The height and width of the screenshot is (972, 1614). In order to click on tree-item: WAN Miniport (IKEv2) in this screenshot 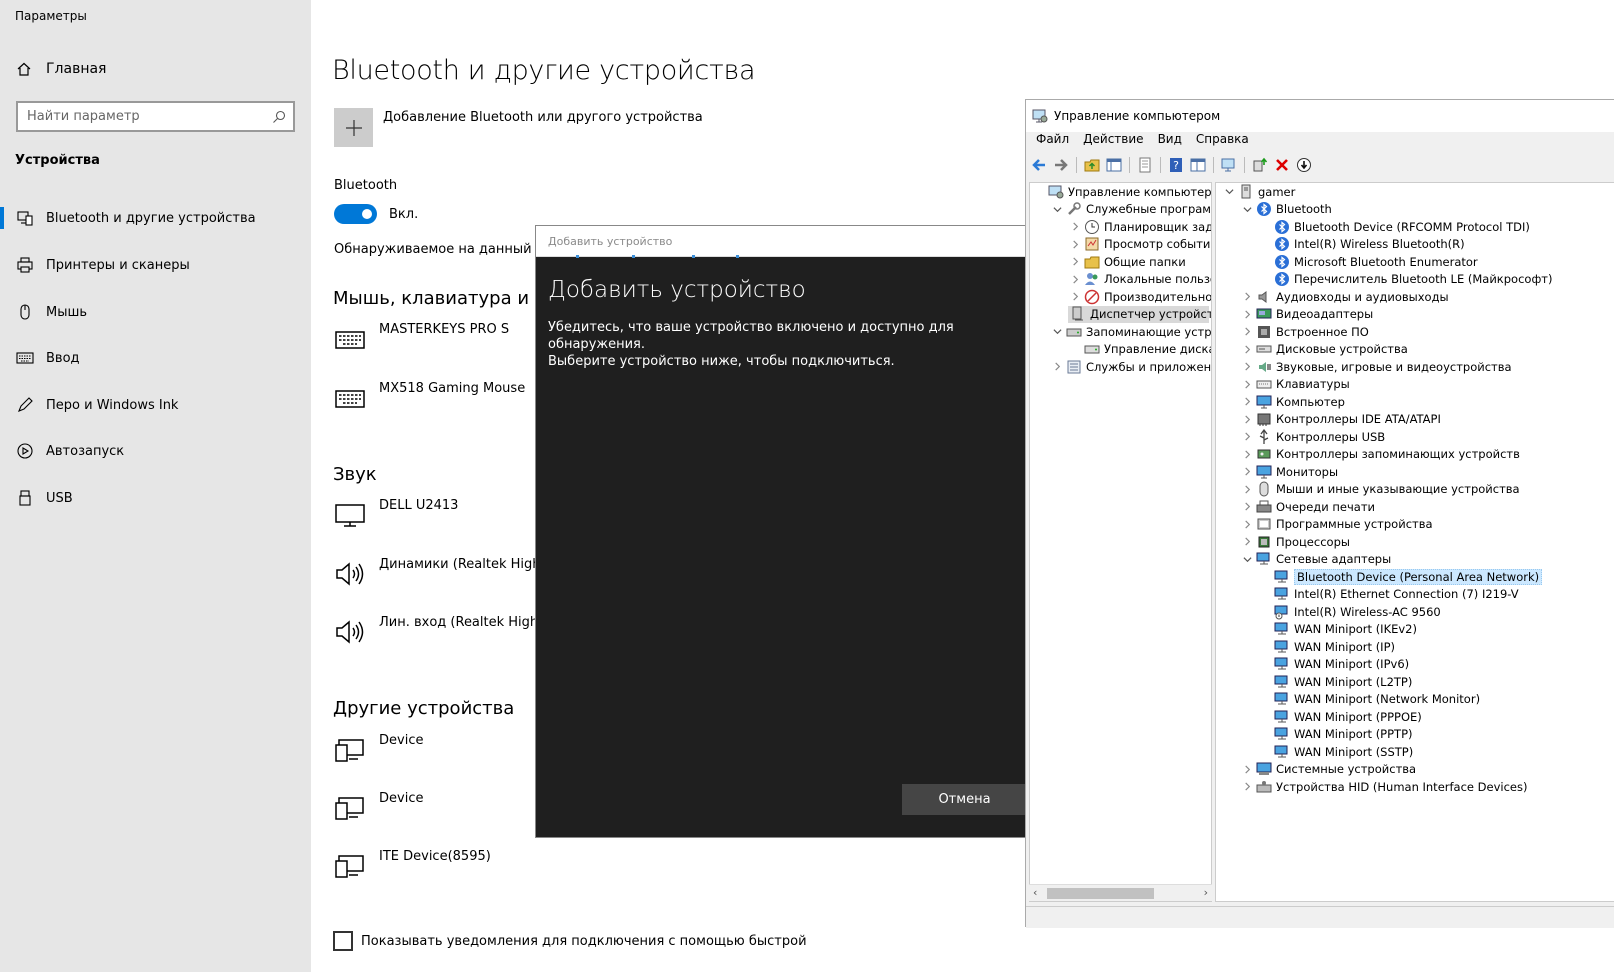, I will do `click(1337, 629)`.